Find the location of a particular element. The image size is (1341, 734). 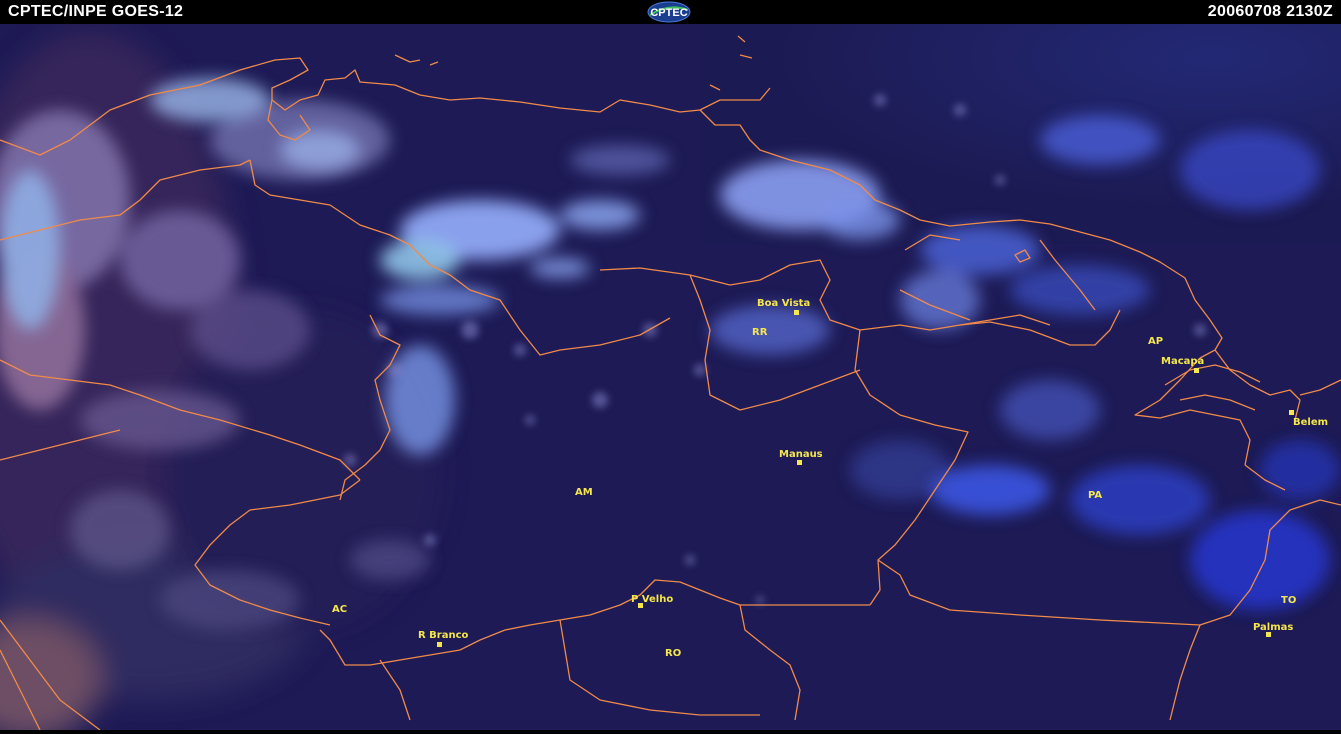

city-marker-p-velho is located at coordinates (640, 605).